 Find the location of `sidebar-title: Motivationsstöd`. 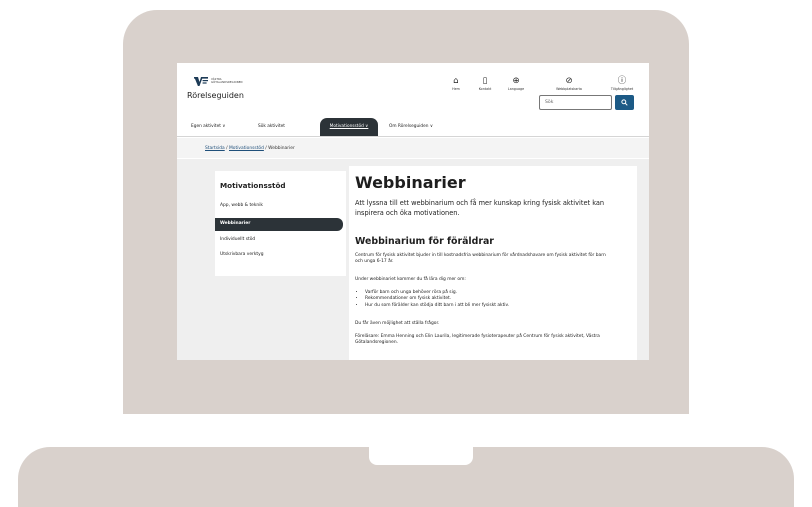

sidebar-title: Motivationsstöd is located at coordinates (253, 185).